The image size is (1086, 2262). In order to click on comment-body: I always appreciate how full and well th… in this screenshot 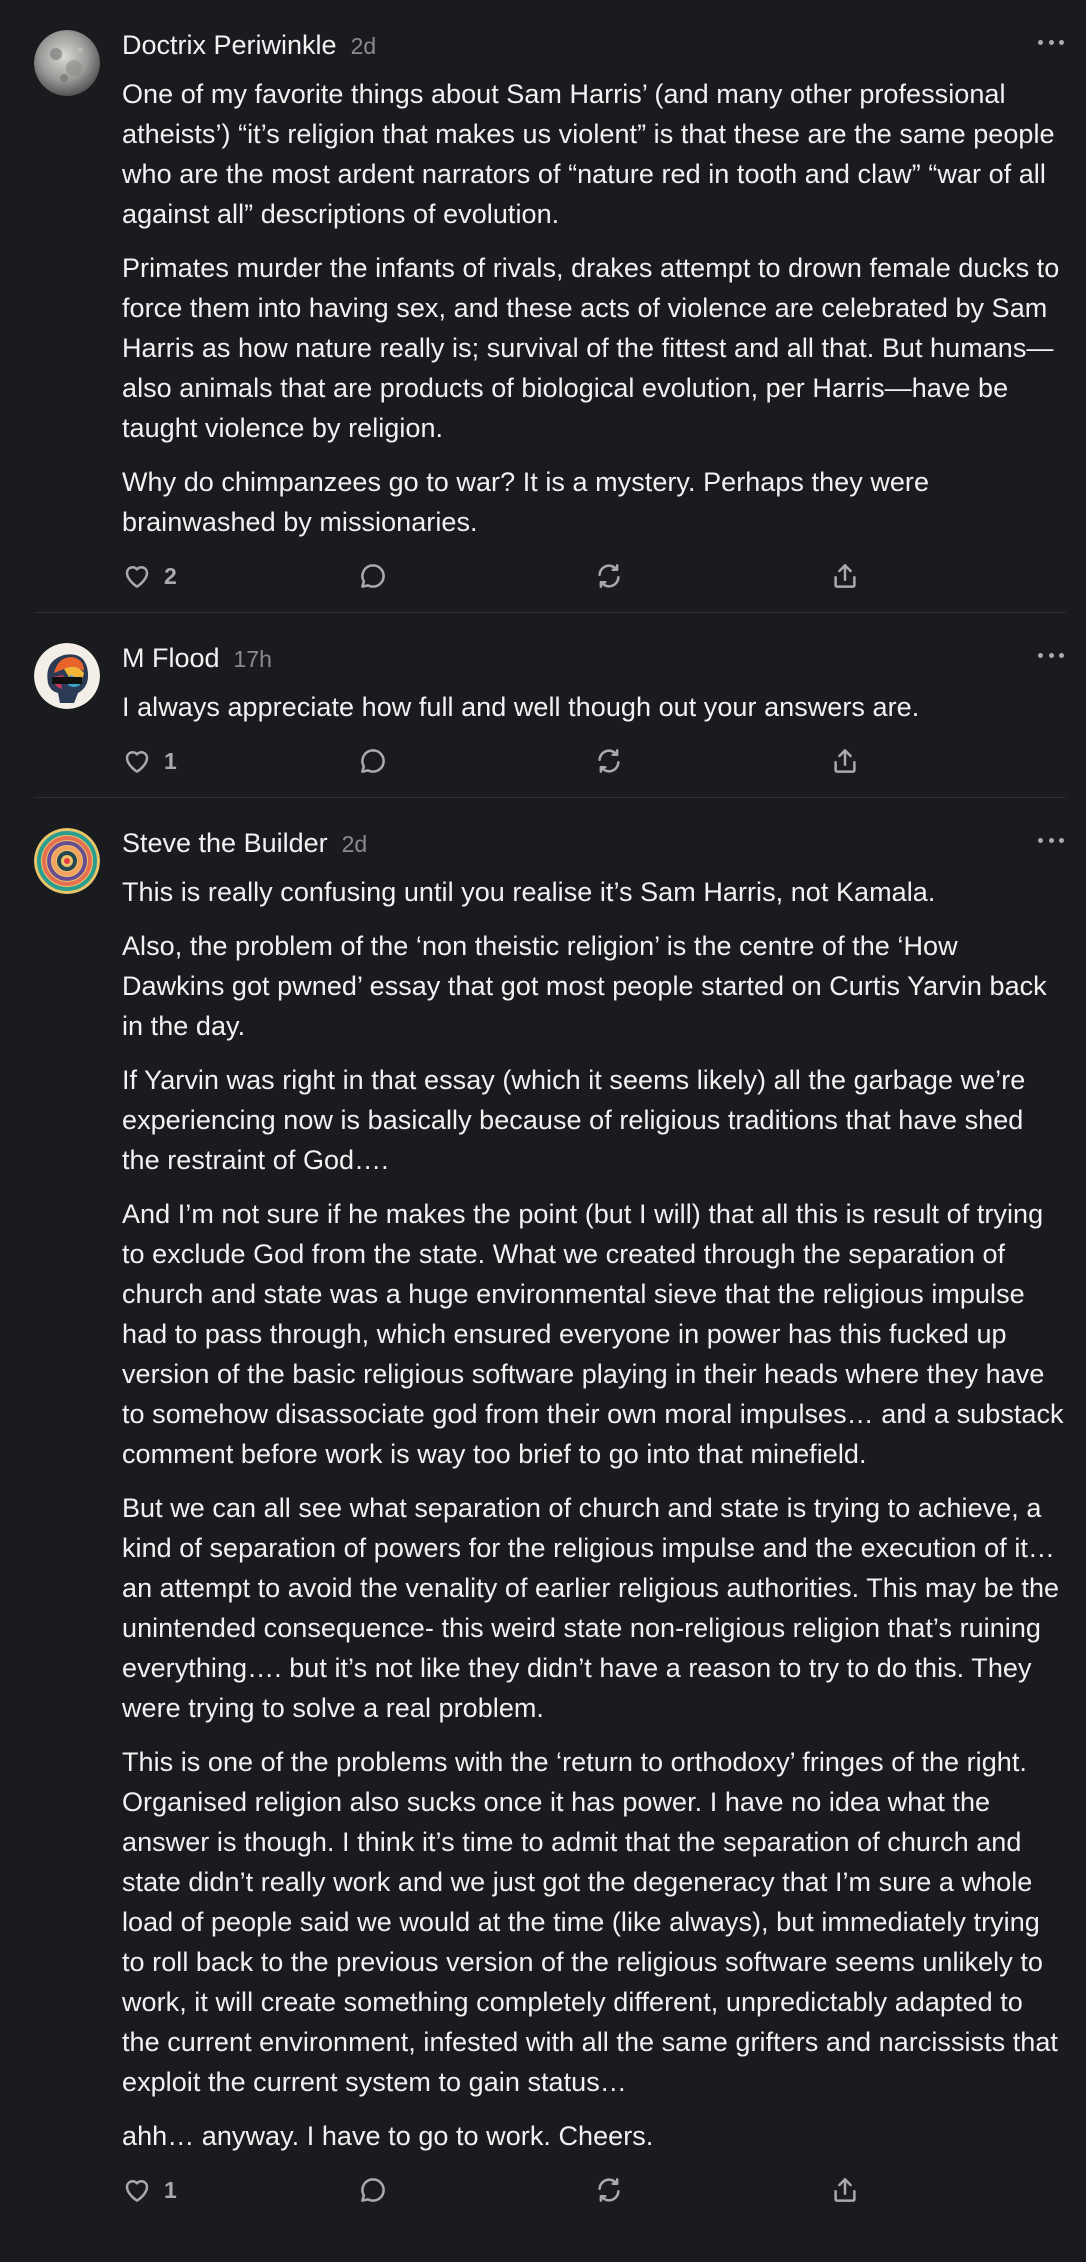, I will do `click(594, 707)`.